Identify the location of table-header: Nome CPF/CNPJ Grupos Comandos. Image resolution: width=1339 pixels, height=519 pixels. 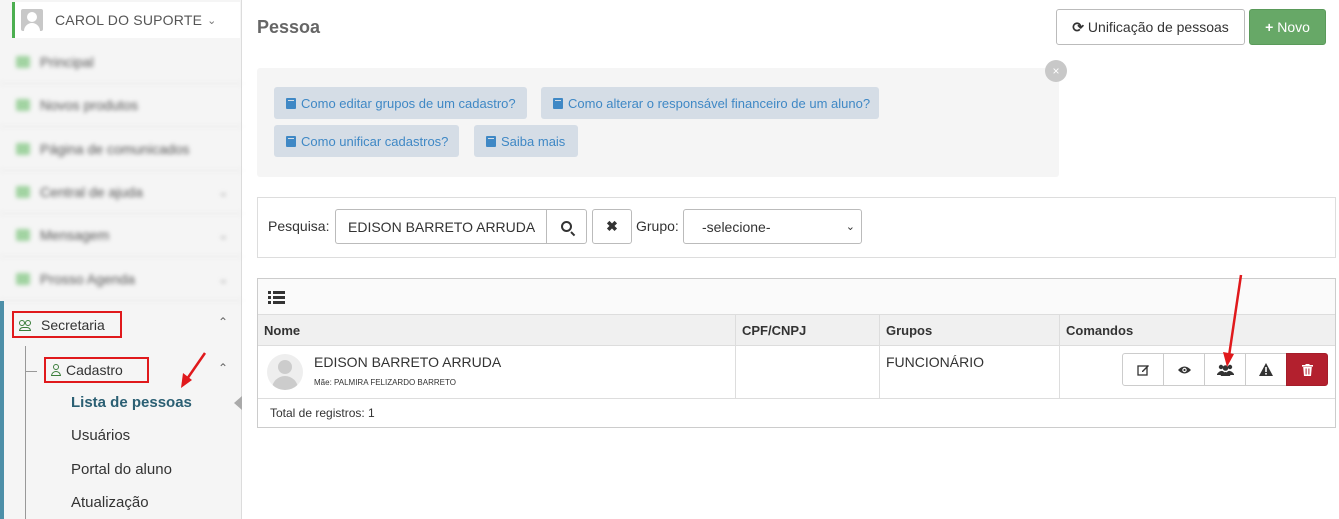
(796, 330).